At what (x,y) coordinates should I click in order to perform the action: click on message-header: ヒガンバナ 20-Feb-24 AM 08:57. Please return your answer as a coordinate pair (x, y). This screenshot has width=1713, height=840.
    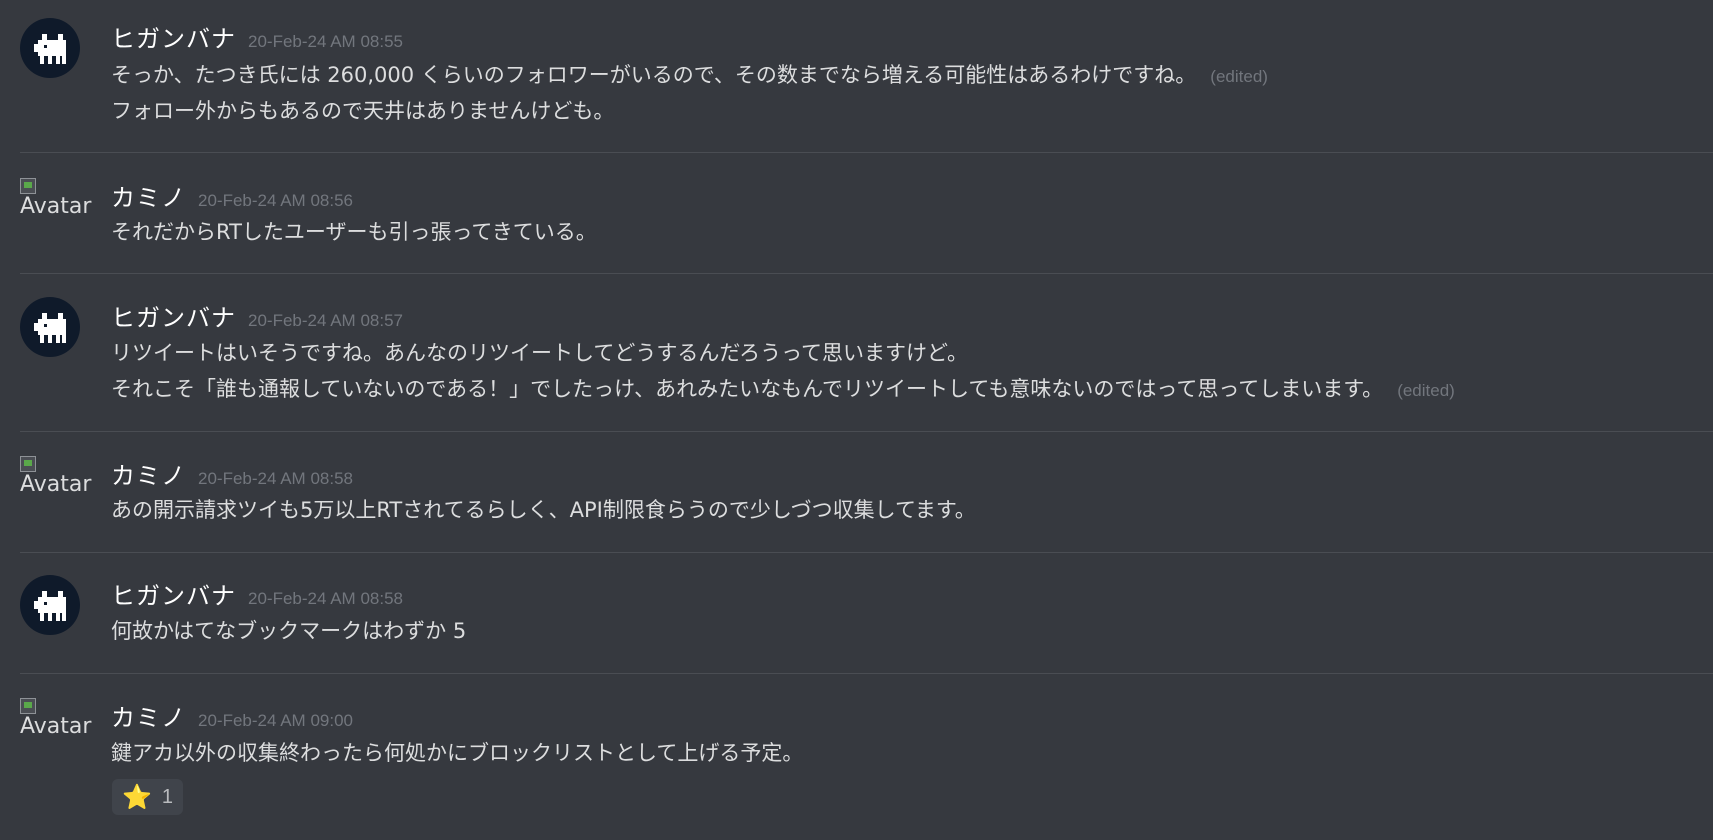
    Looking at the image, I should click on (257, 315).